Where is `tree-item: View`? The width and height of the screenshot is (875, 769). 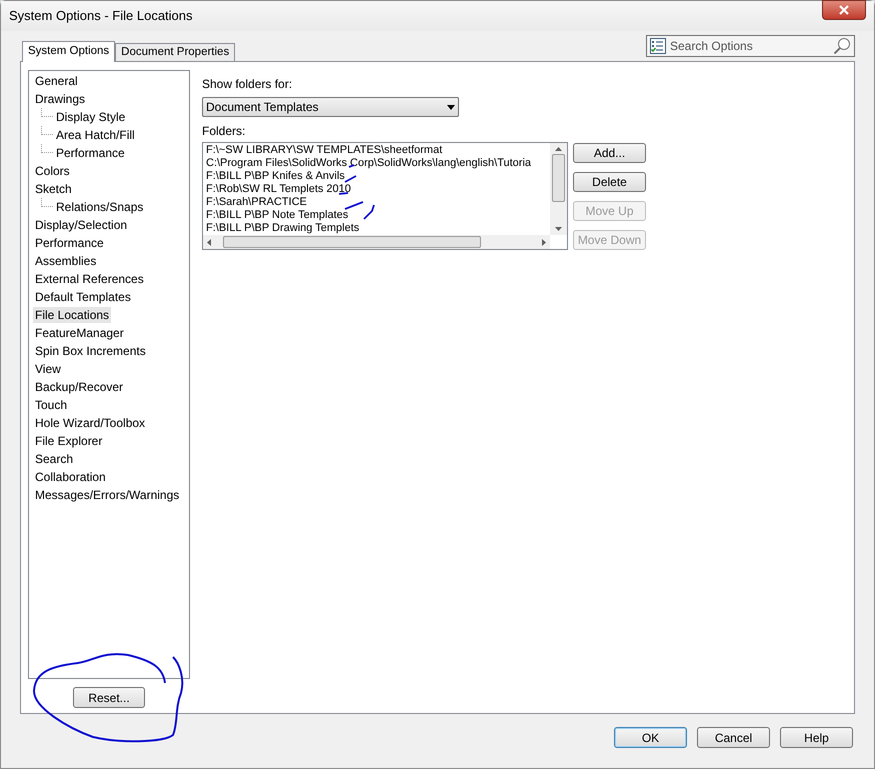
tree-item: View is located at coordinates (48, 369).